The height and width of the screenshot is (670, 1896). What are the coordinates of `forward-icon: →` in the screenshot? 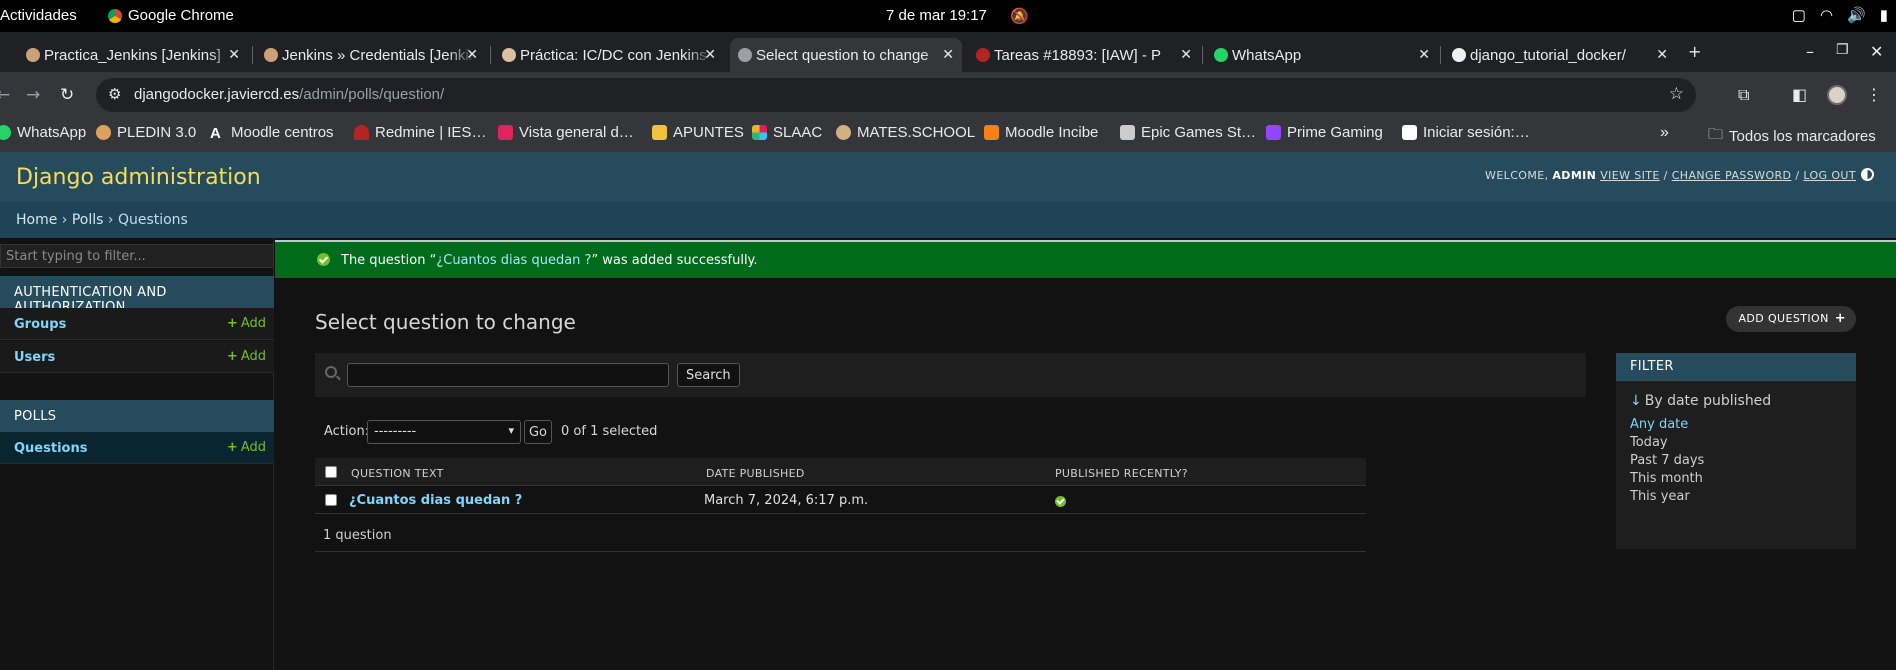 It's located at (33, 95).